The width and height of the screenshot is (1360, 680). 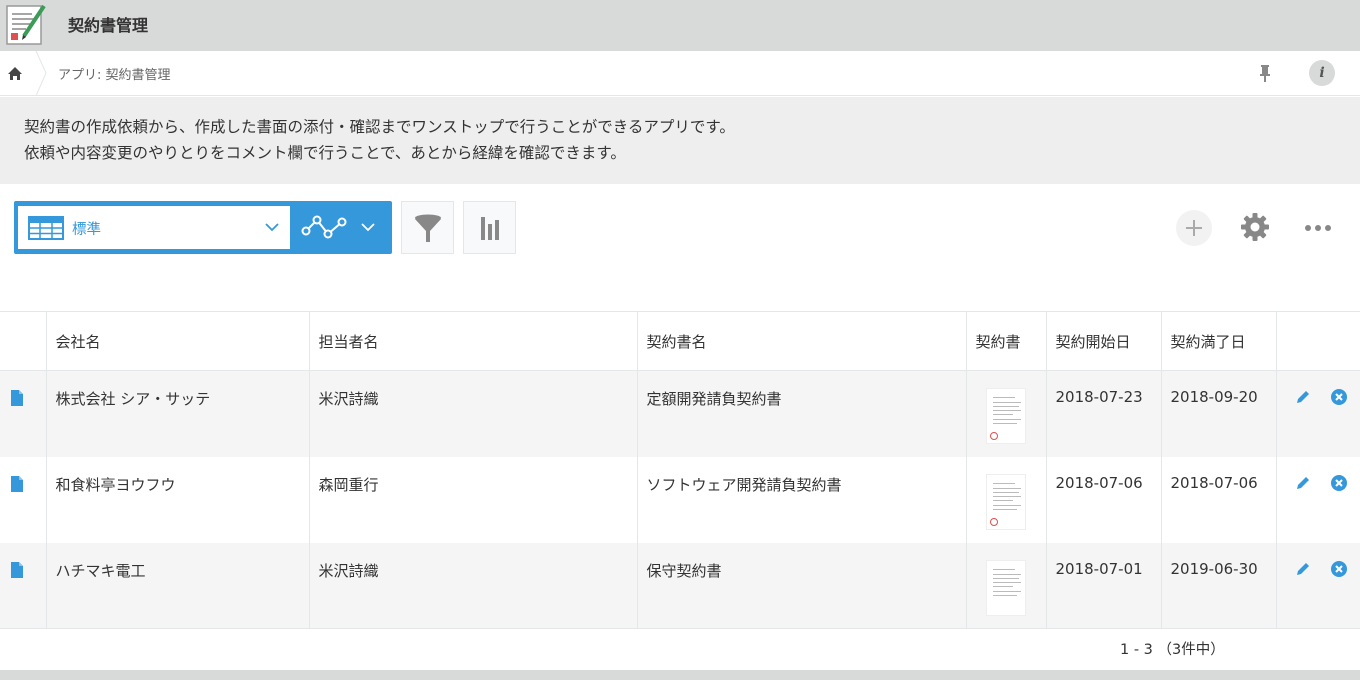 What do you see at coordinates (15, 73) in the screenshot?
I see `home-icon` at bounding box center [15, 73].